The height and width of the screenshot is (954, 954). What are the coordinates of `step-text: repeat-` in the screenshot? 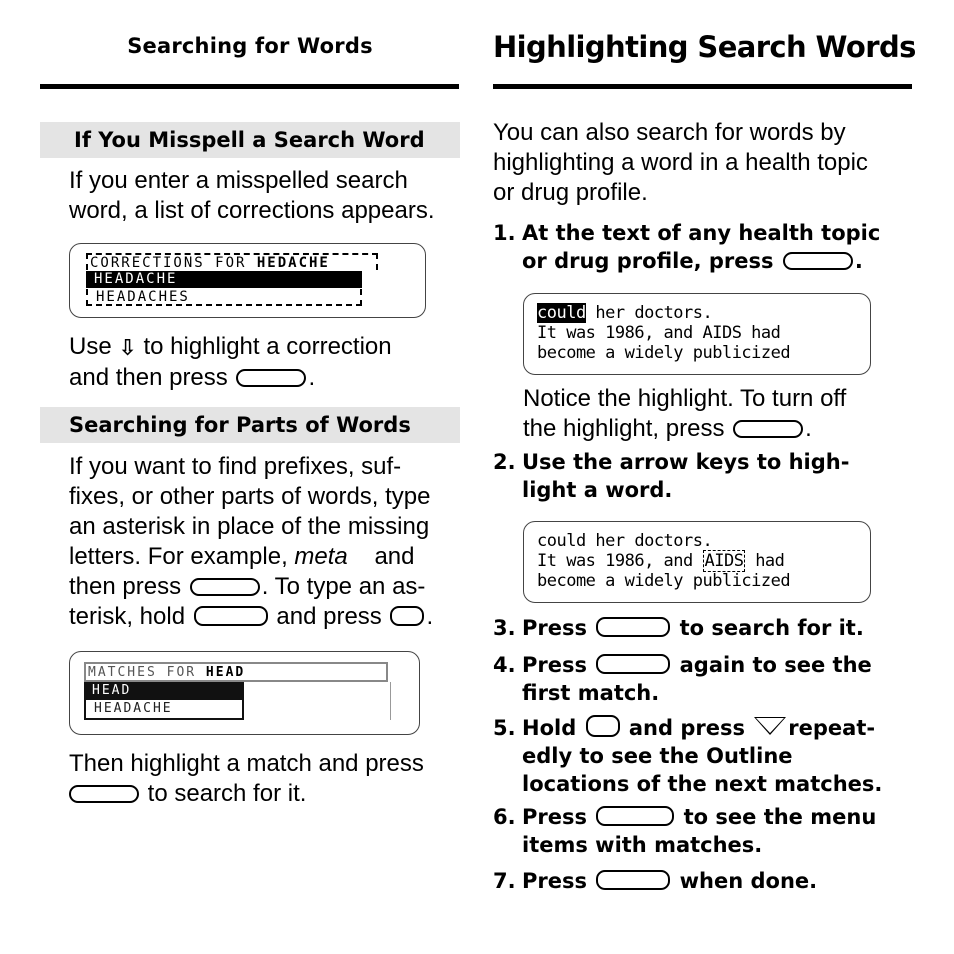 It's located at (832, 728).